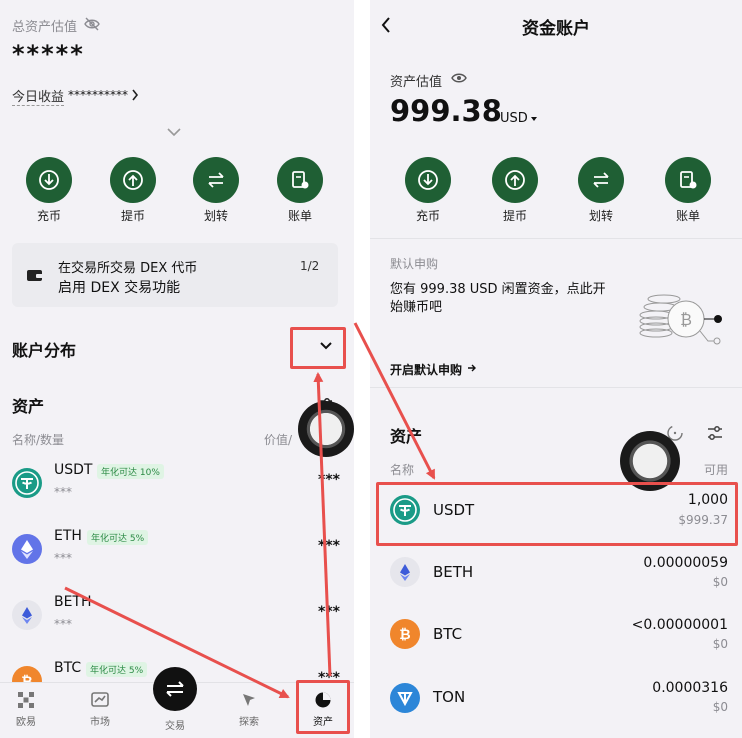 Image resolution: width=742 pixels, height=738 pixels. Describe the element at coordinates (177, 642) in the screenshot. I see `arrow-to-assets-tab` at that location.